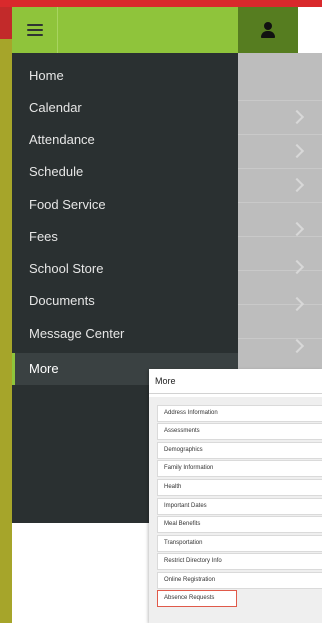 The width and height of the screenshot is (322, 623). I want to click on top-red-bar, so click(161, 3).